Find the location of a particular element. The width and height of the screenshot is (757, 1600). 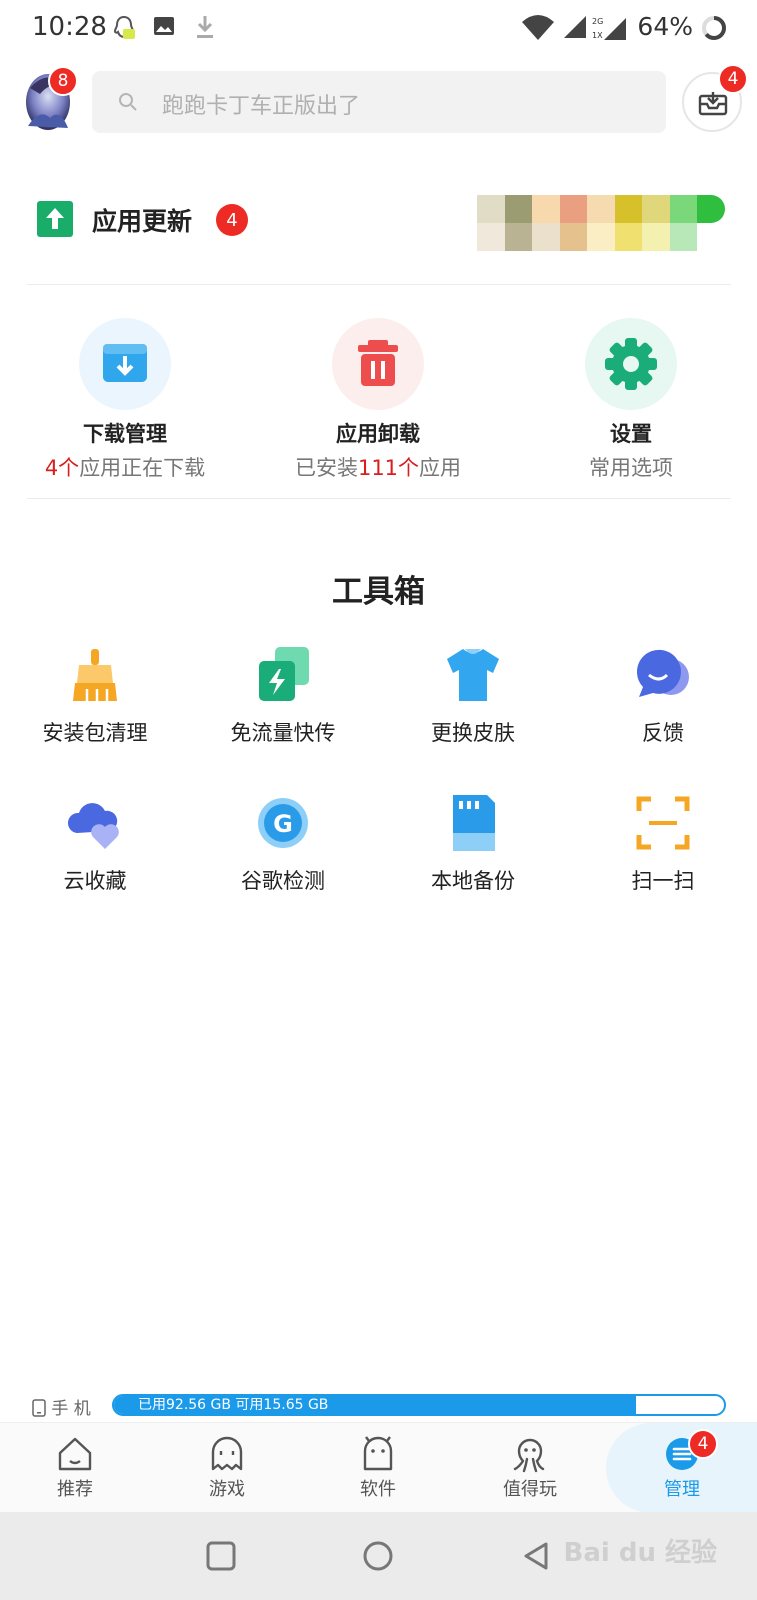

nav-tab-software: 软件 is located at coordinates (378, 1468).